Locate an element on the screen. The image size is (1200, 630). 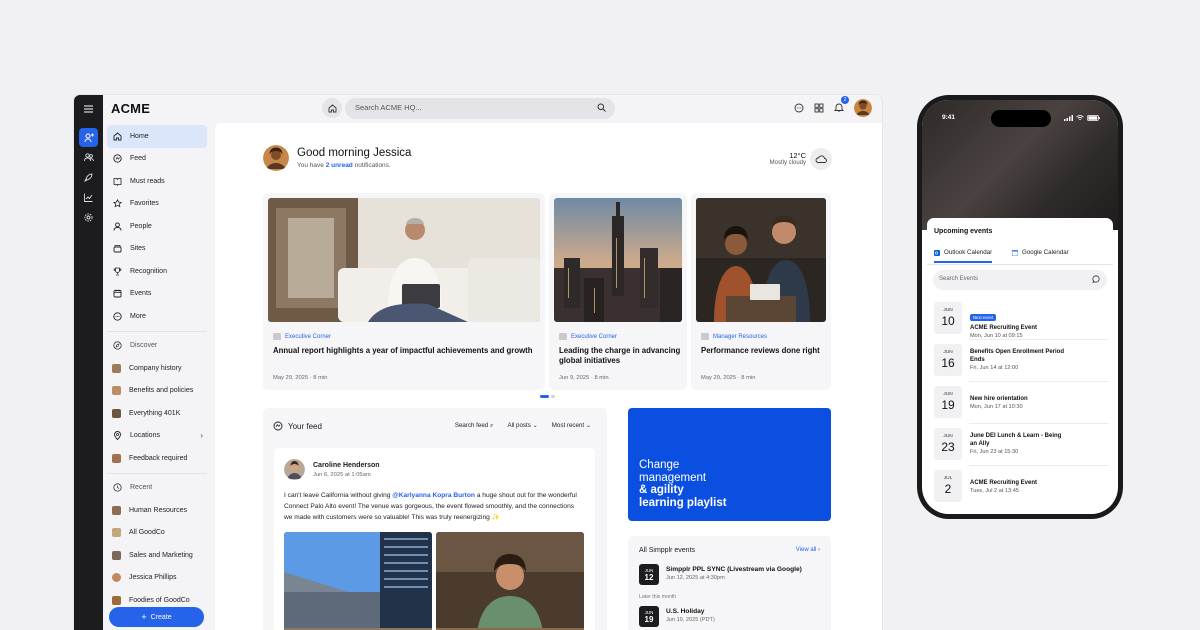
event-date-badge: JUN 19 is located at coordinates (649, 616).